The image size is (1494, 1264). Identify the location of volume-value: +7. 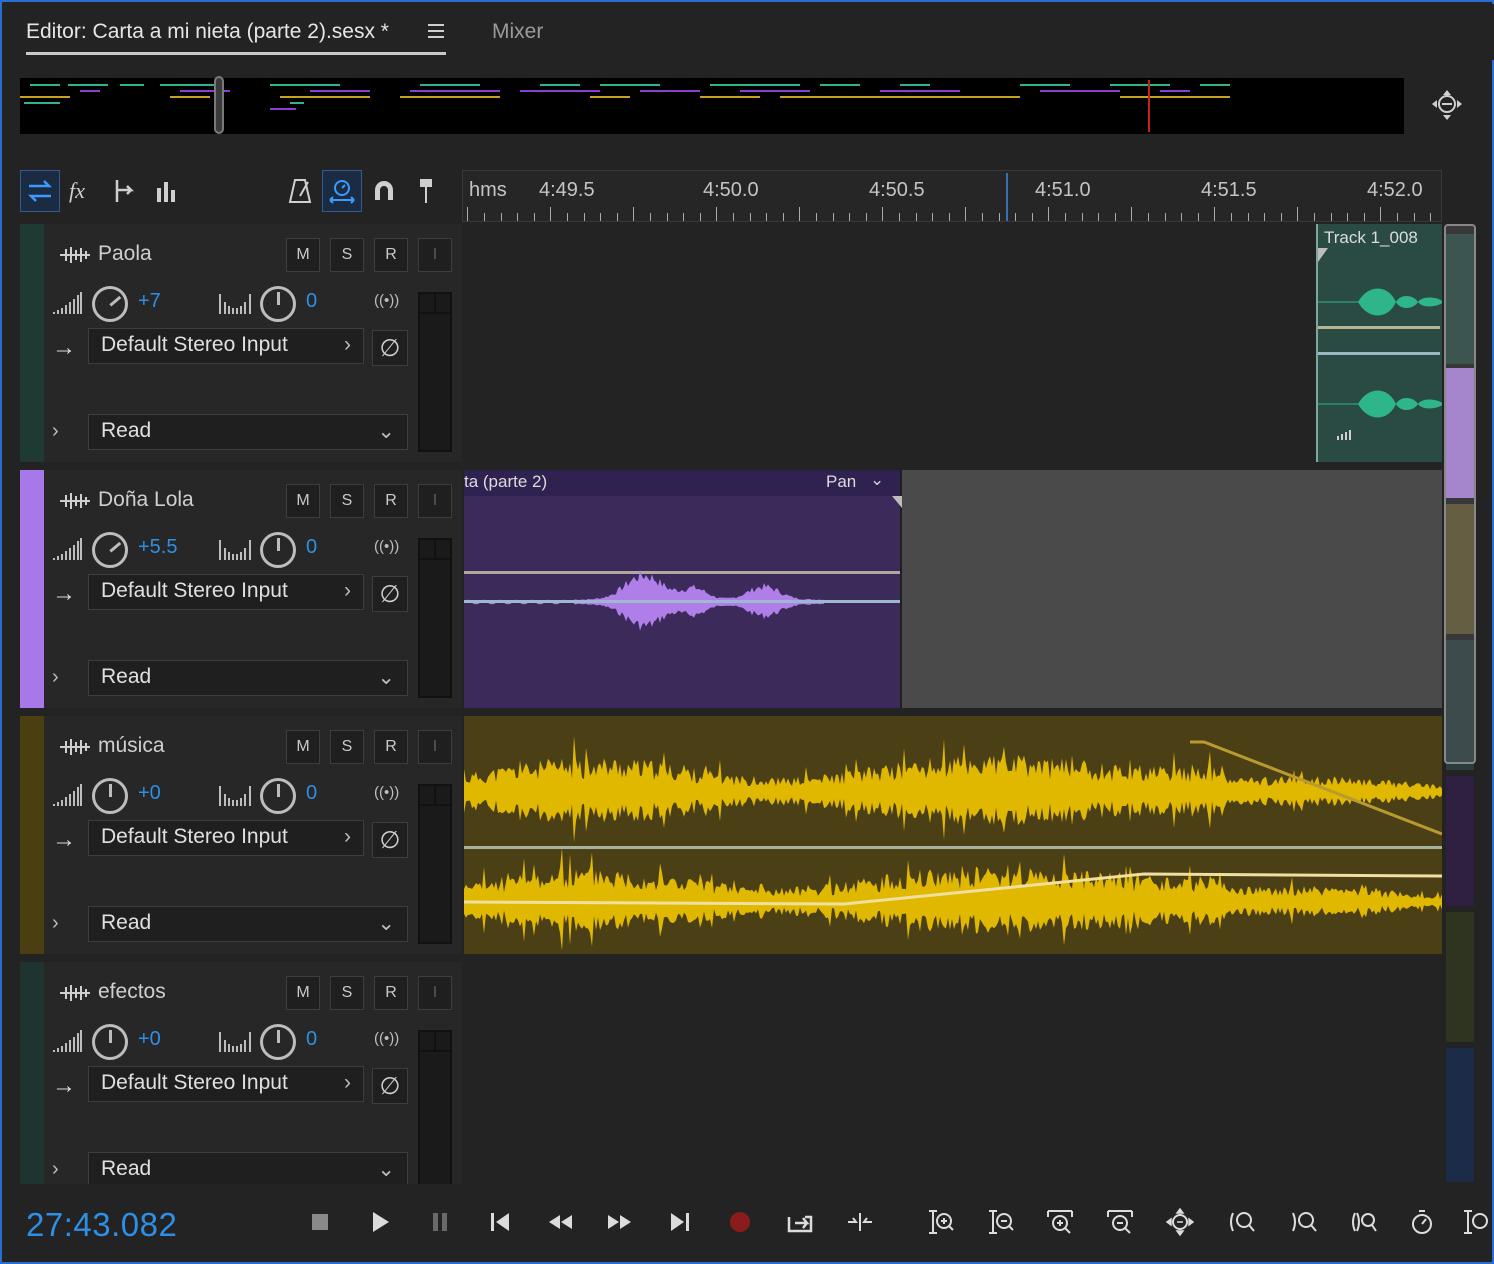
(149, 301).